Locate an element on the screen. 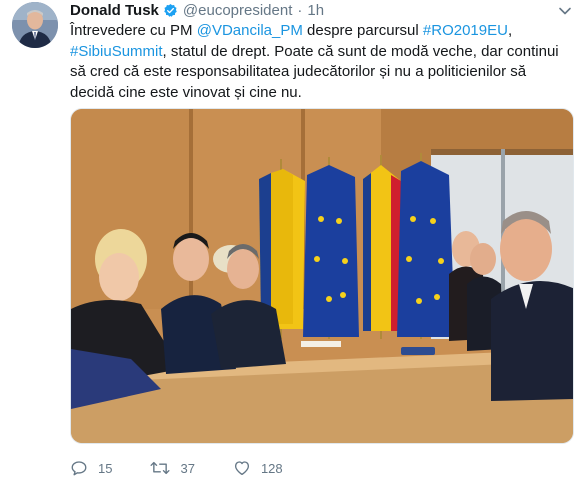 The width and height of the screenshot is (588, 486). heart-icon is located at coordinates (241, 468).